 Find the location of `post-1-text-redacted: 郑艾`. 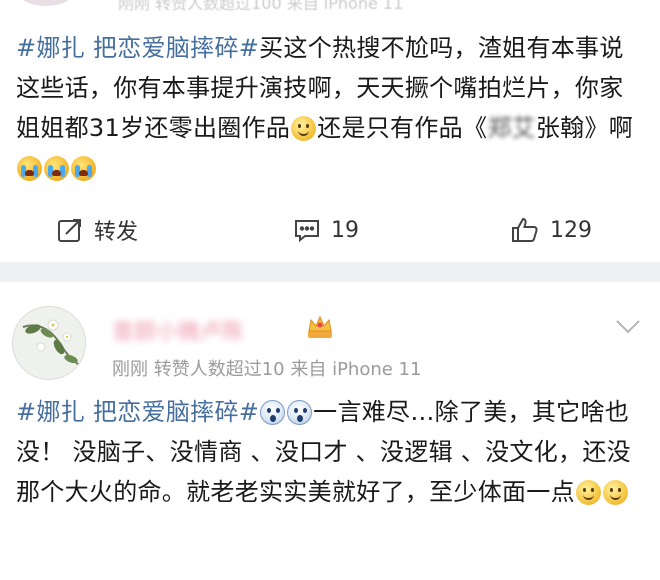

post-1-text-redacted: 郑艾 is located at coordinates (511, 128).